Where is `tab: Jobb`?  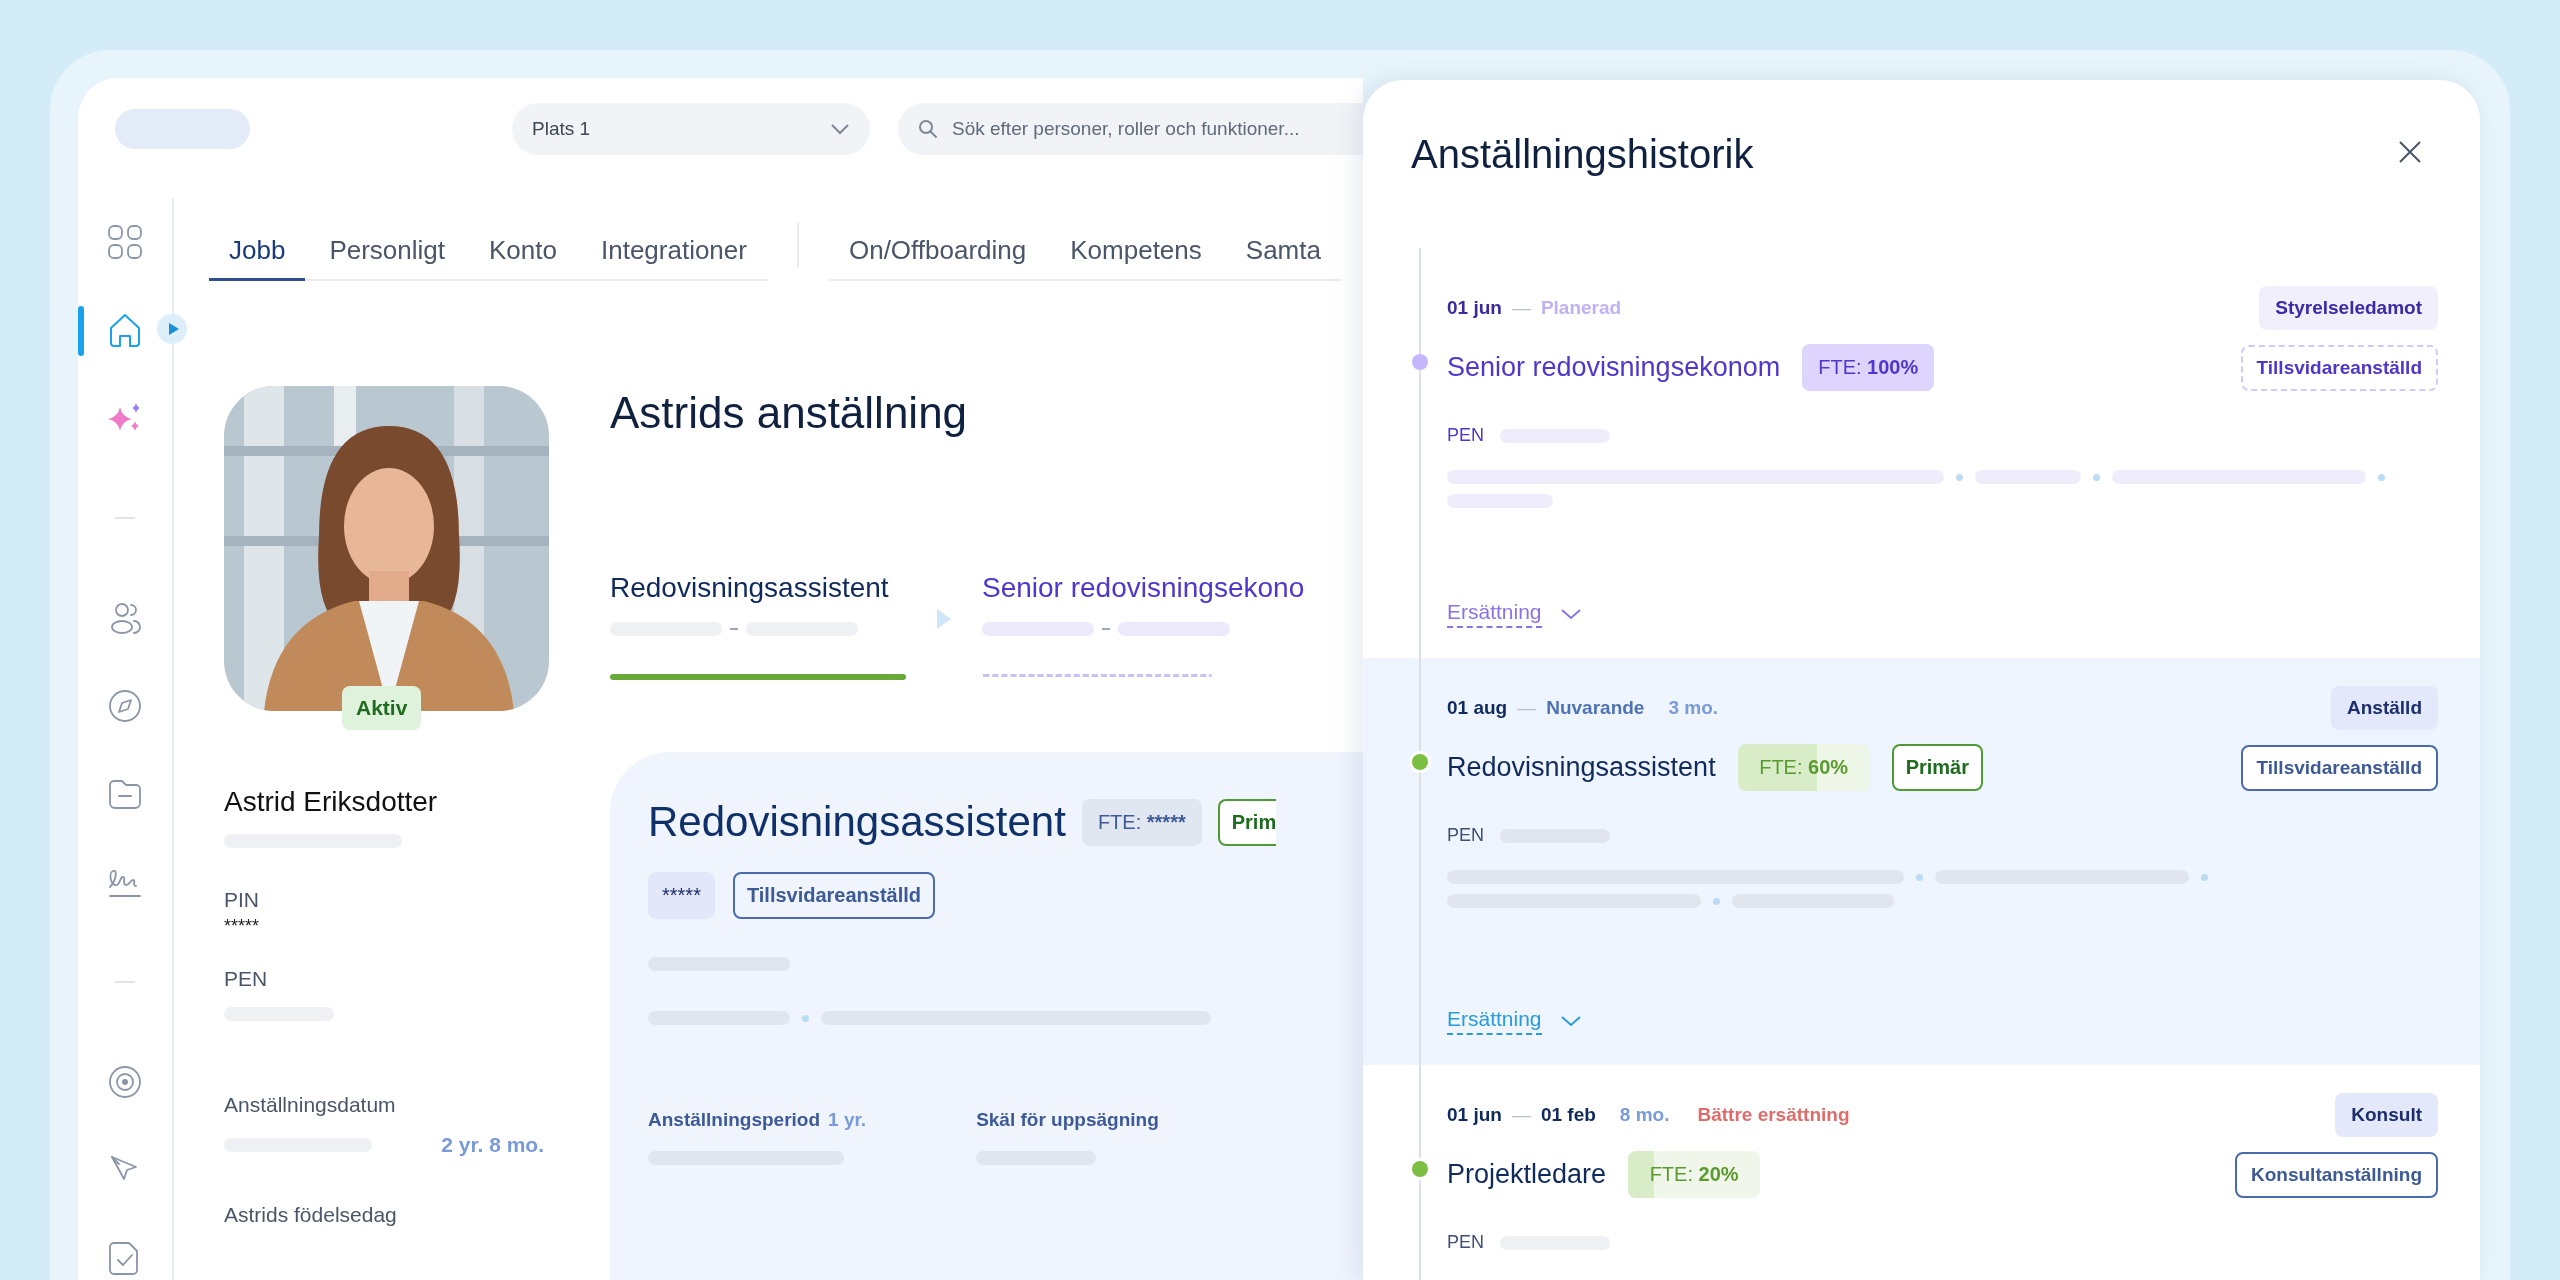 tab: Jobb is located at coordinates (257, 252).